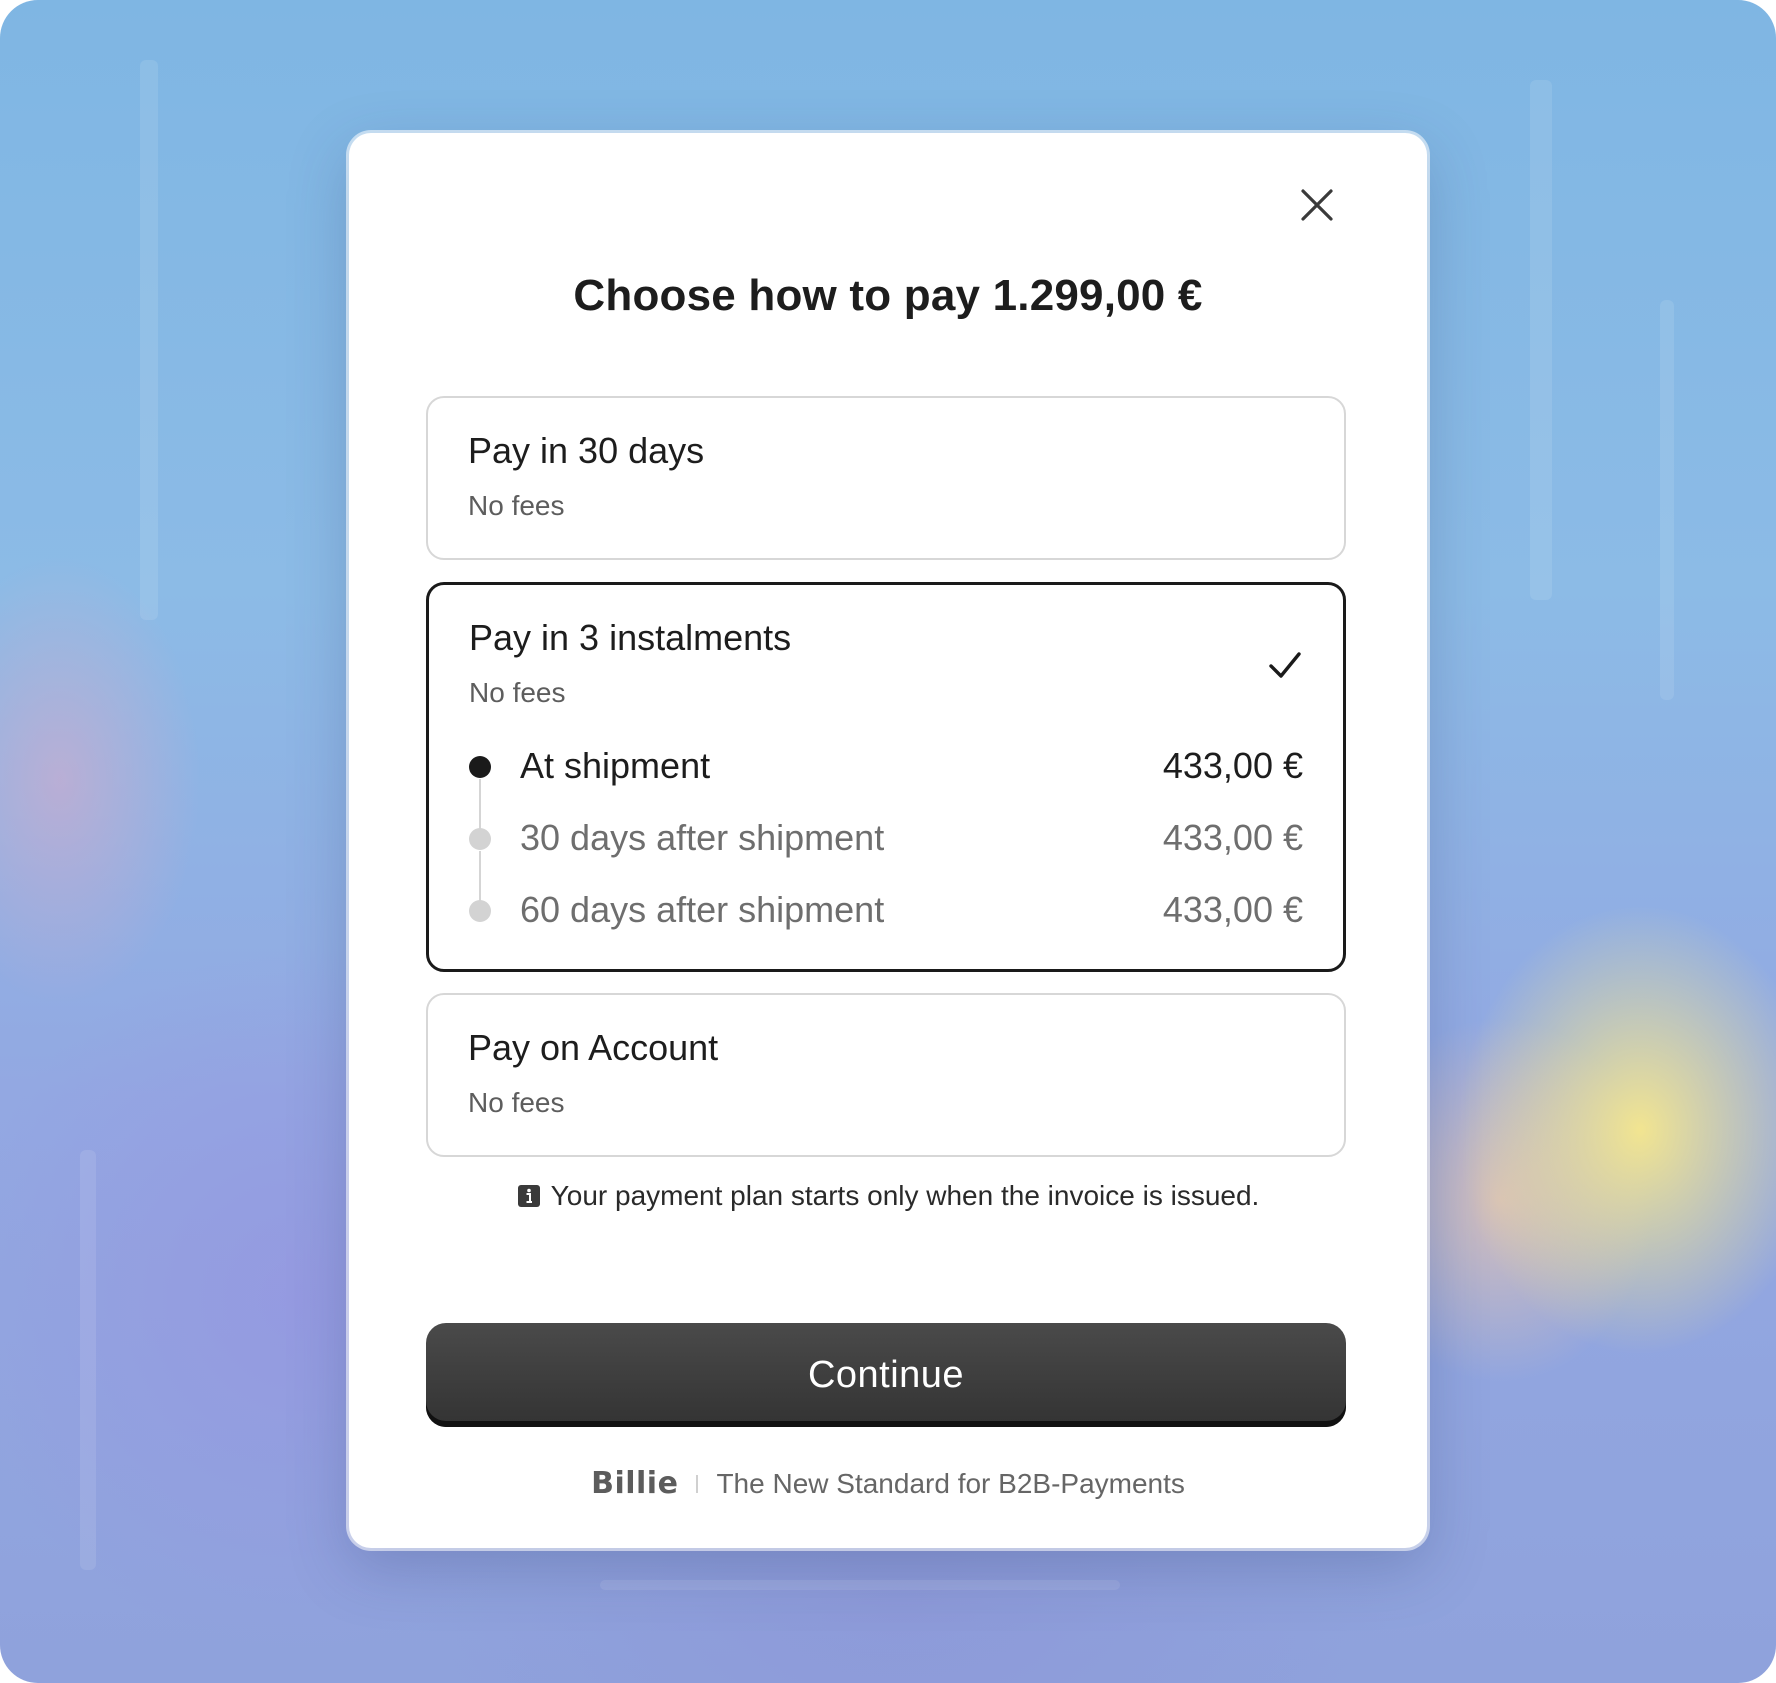  I want to click on schedule-label: 60 days after shipment, so click(702, 909).